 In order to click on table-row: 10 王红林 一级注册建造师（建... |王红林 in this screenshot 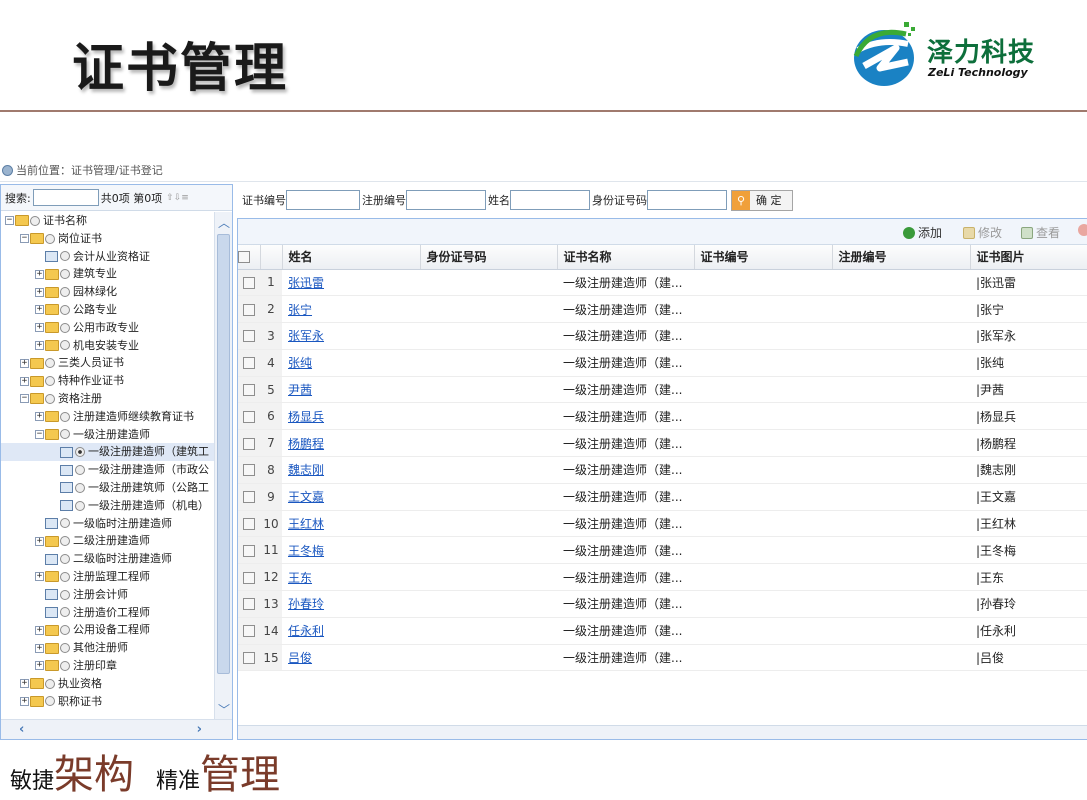, I will do `click(662, 524)`.